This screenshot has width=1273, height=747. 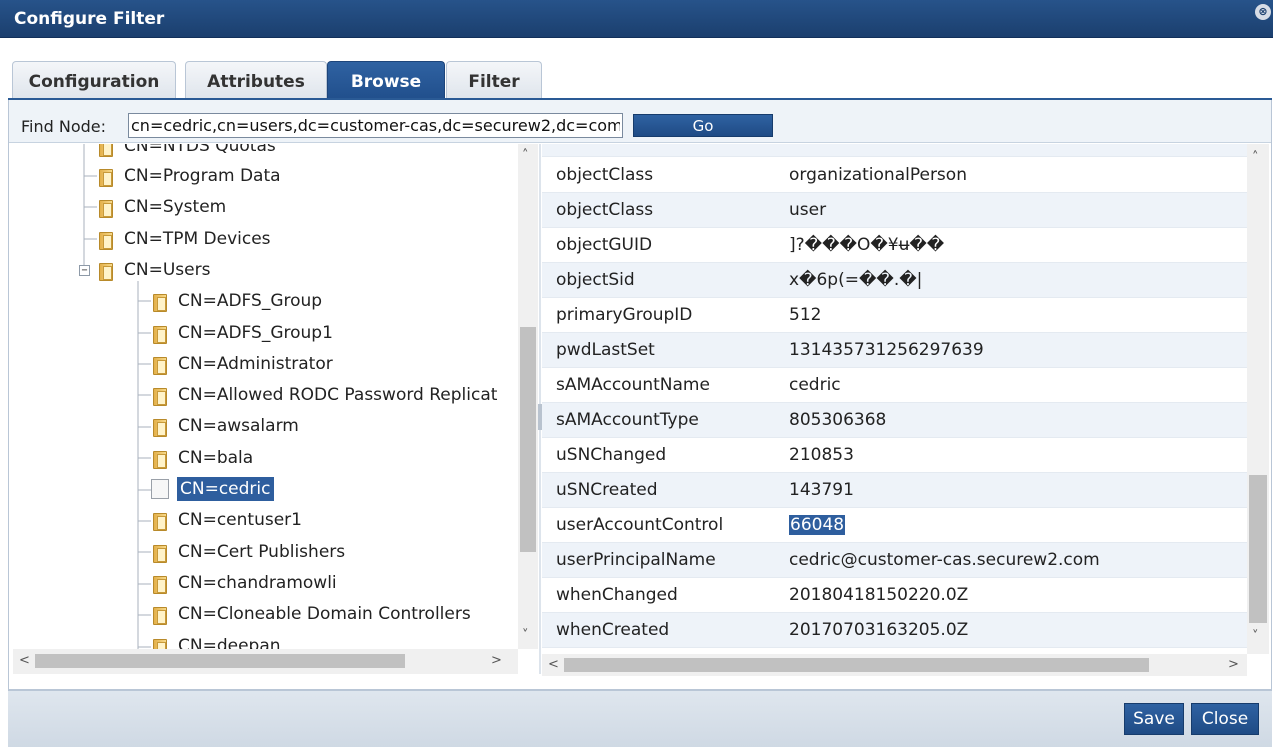 What do you see at coordinates (807, 210) in the screenshot?
I see `attribute-value: user` at bounding box center [807, 210].